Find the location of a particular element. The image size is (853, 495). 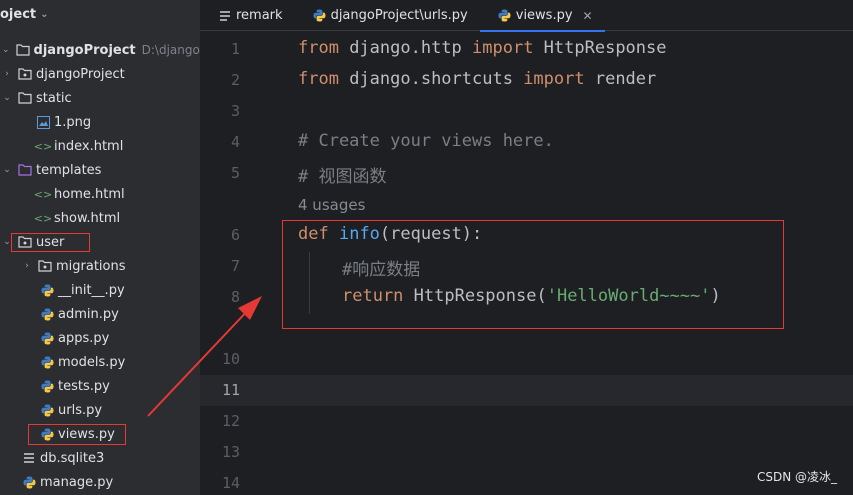

watermark: CSDN @凌冰_ is located at coordinates (796, 477).